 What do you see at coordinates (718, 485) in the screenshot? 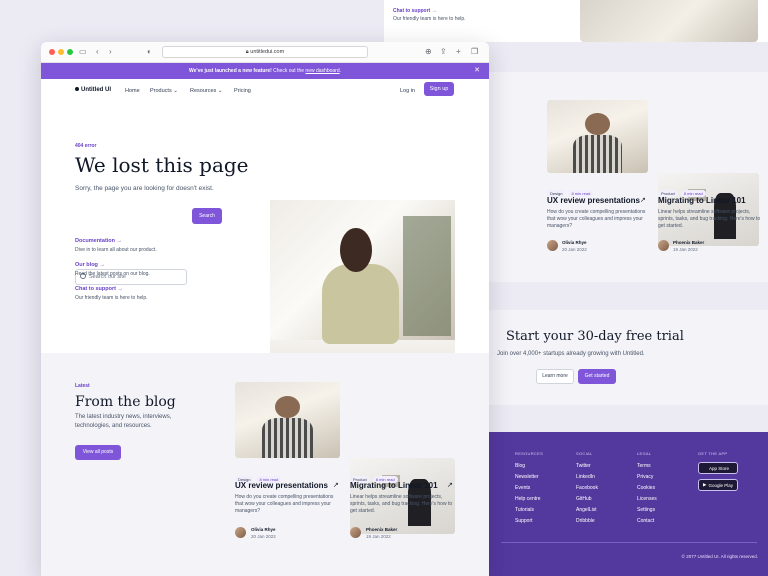
I see `google-play-button: ▶ Google Play` at bounding box center [718, 485].